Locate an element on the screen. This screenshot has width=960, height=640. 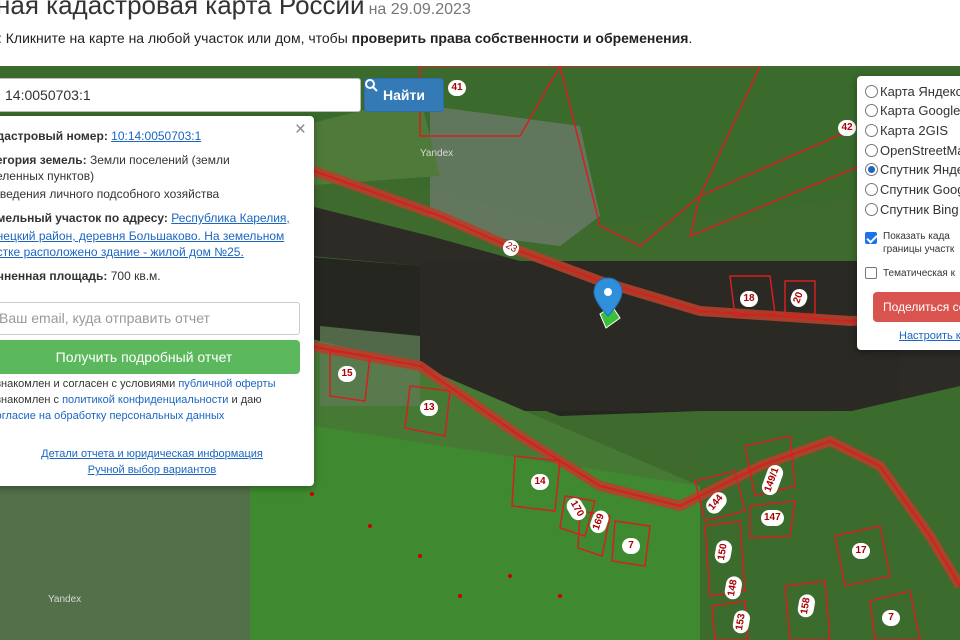
privacy-link: политикой конфиденциальности is located at coordinates (145, 400).